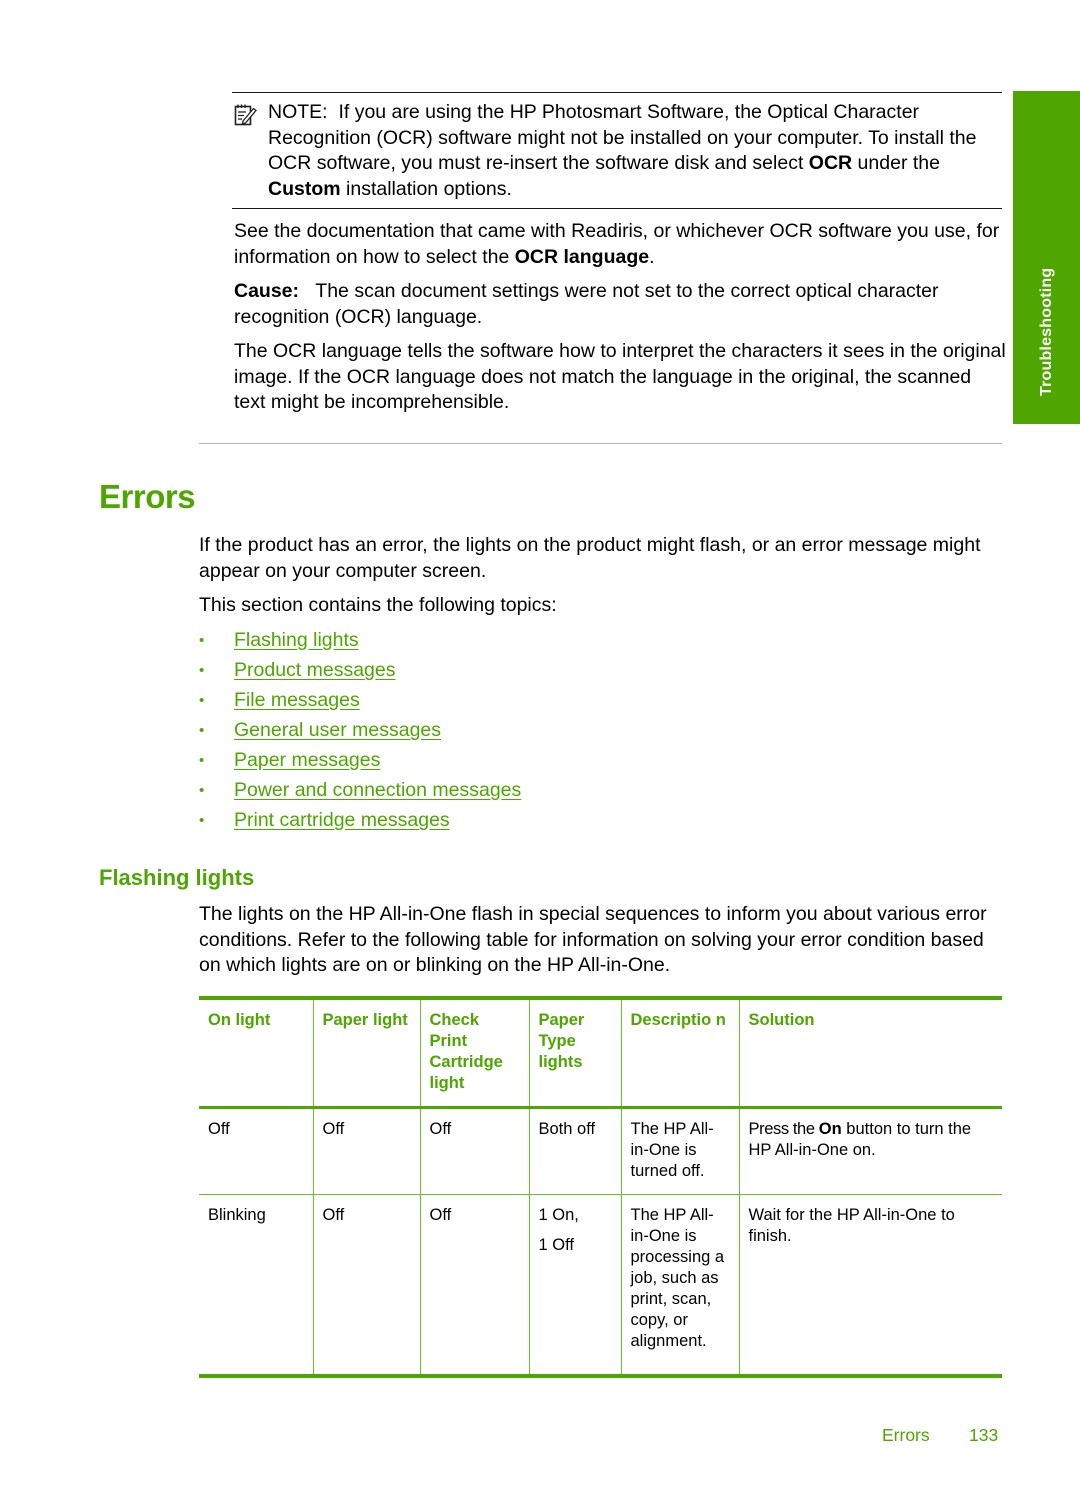  What do you see at coordinates (783, 1129) in the screenshot?
I see `solution-text: Press the` at bounding box center [783, 1129].